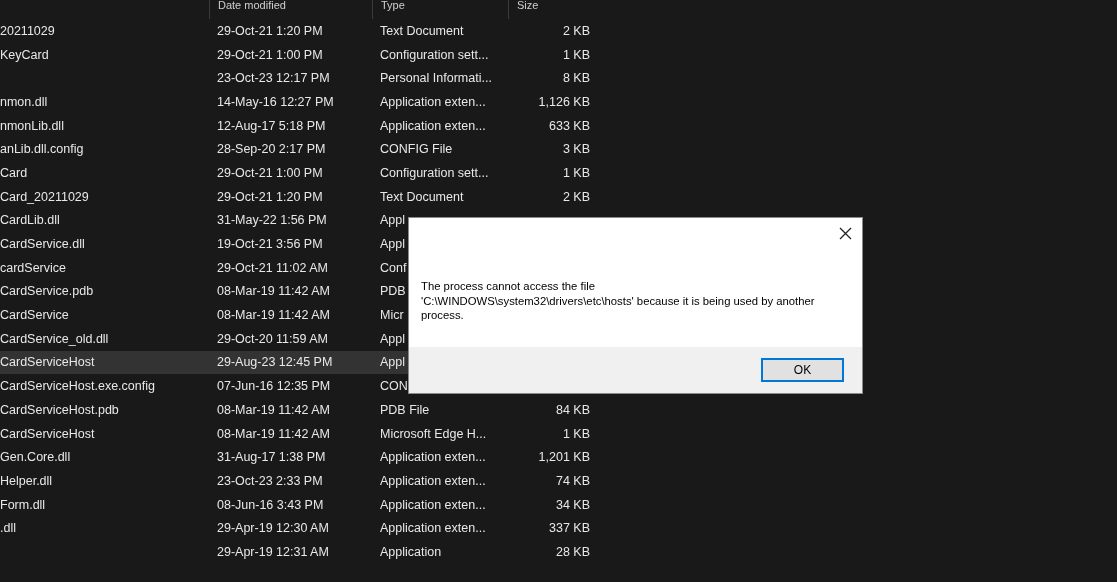  I want to click on date-modified: 19-Oct-21 3:56 PM, so click(270, 244).